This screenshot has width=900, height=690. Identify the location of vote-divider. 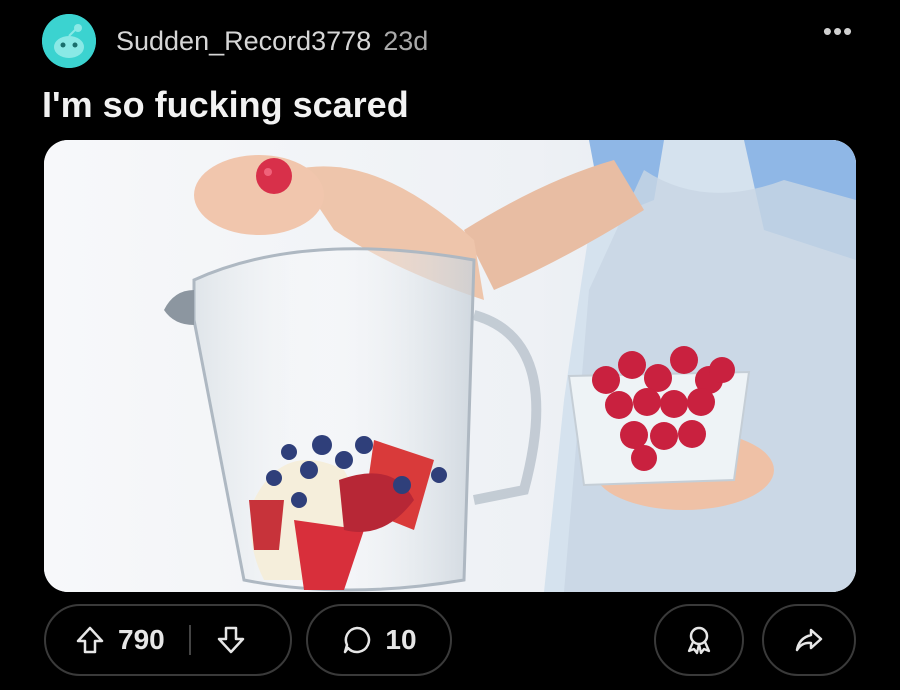
(189, 640).